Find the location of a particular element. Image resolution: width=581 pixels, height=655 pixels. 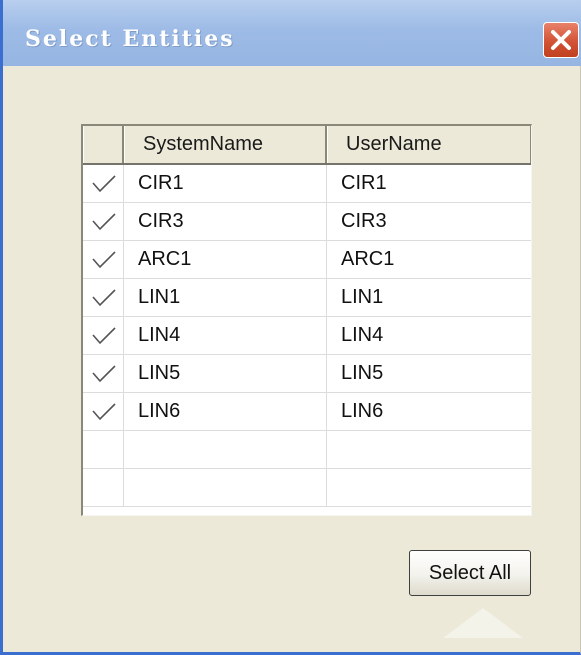

table-row: LIN1 LIN1 is located at coordinates (307, 298).